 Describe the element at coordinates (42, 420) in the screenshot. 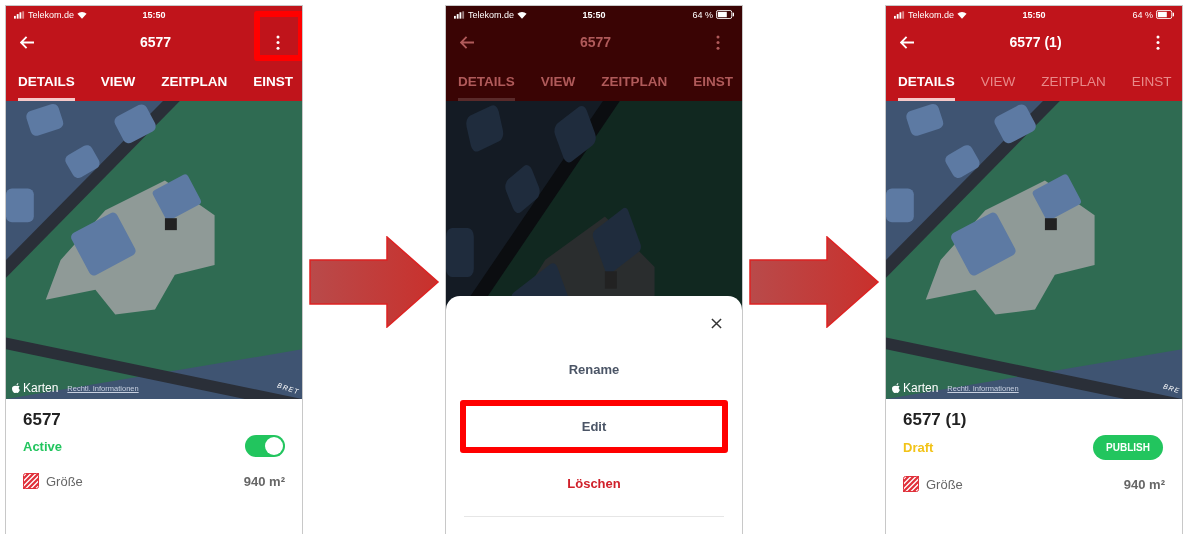

I see `plot-name: 6577` at that location.